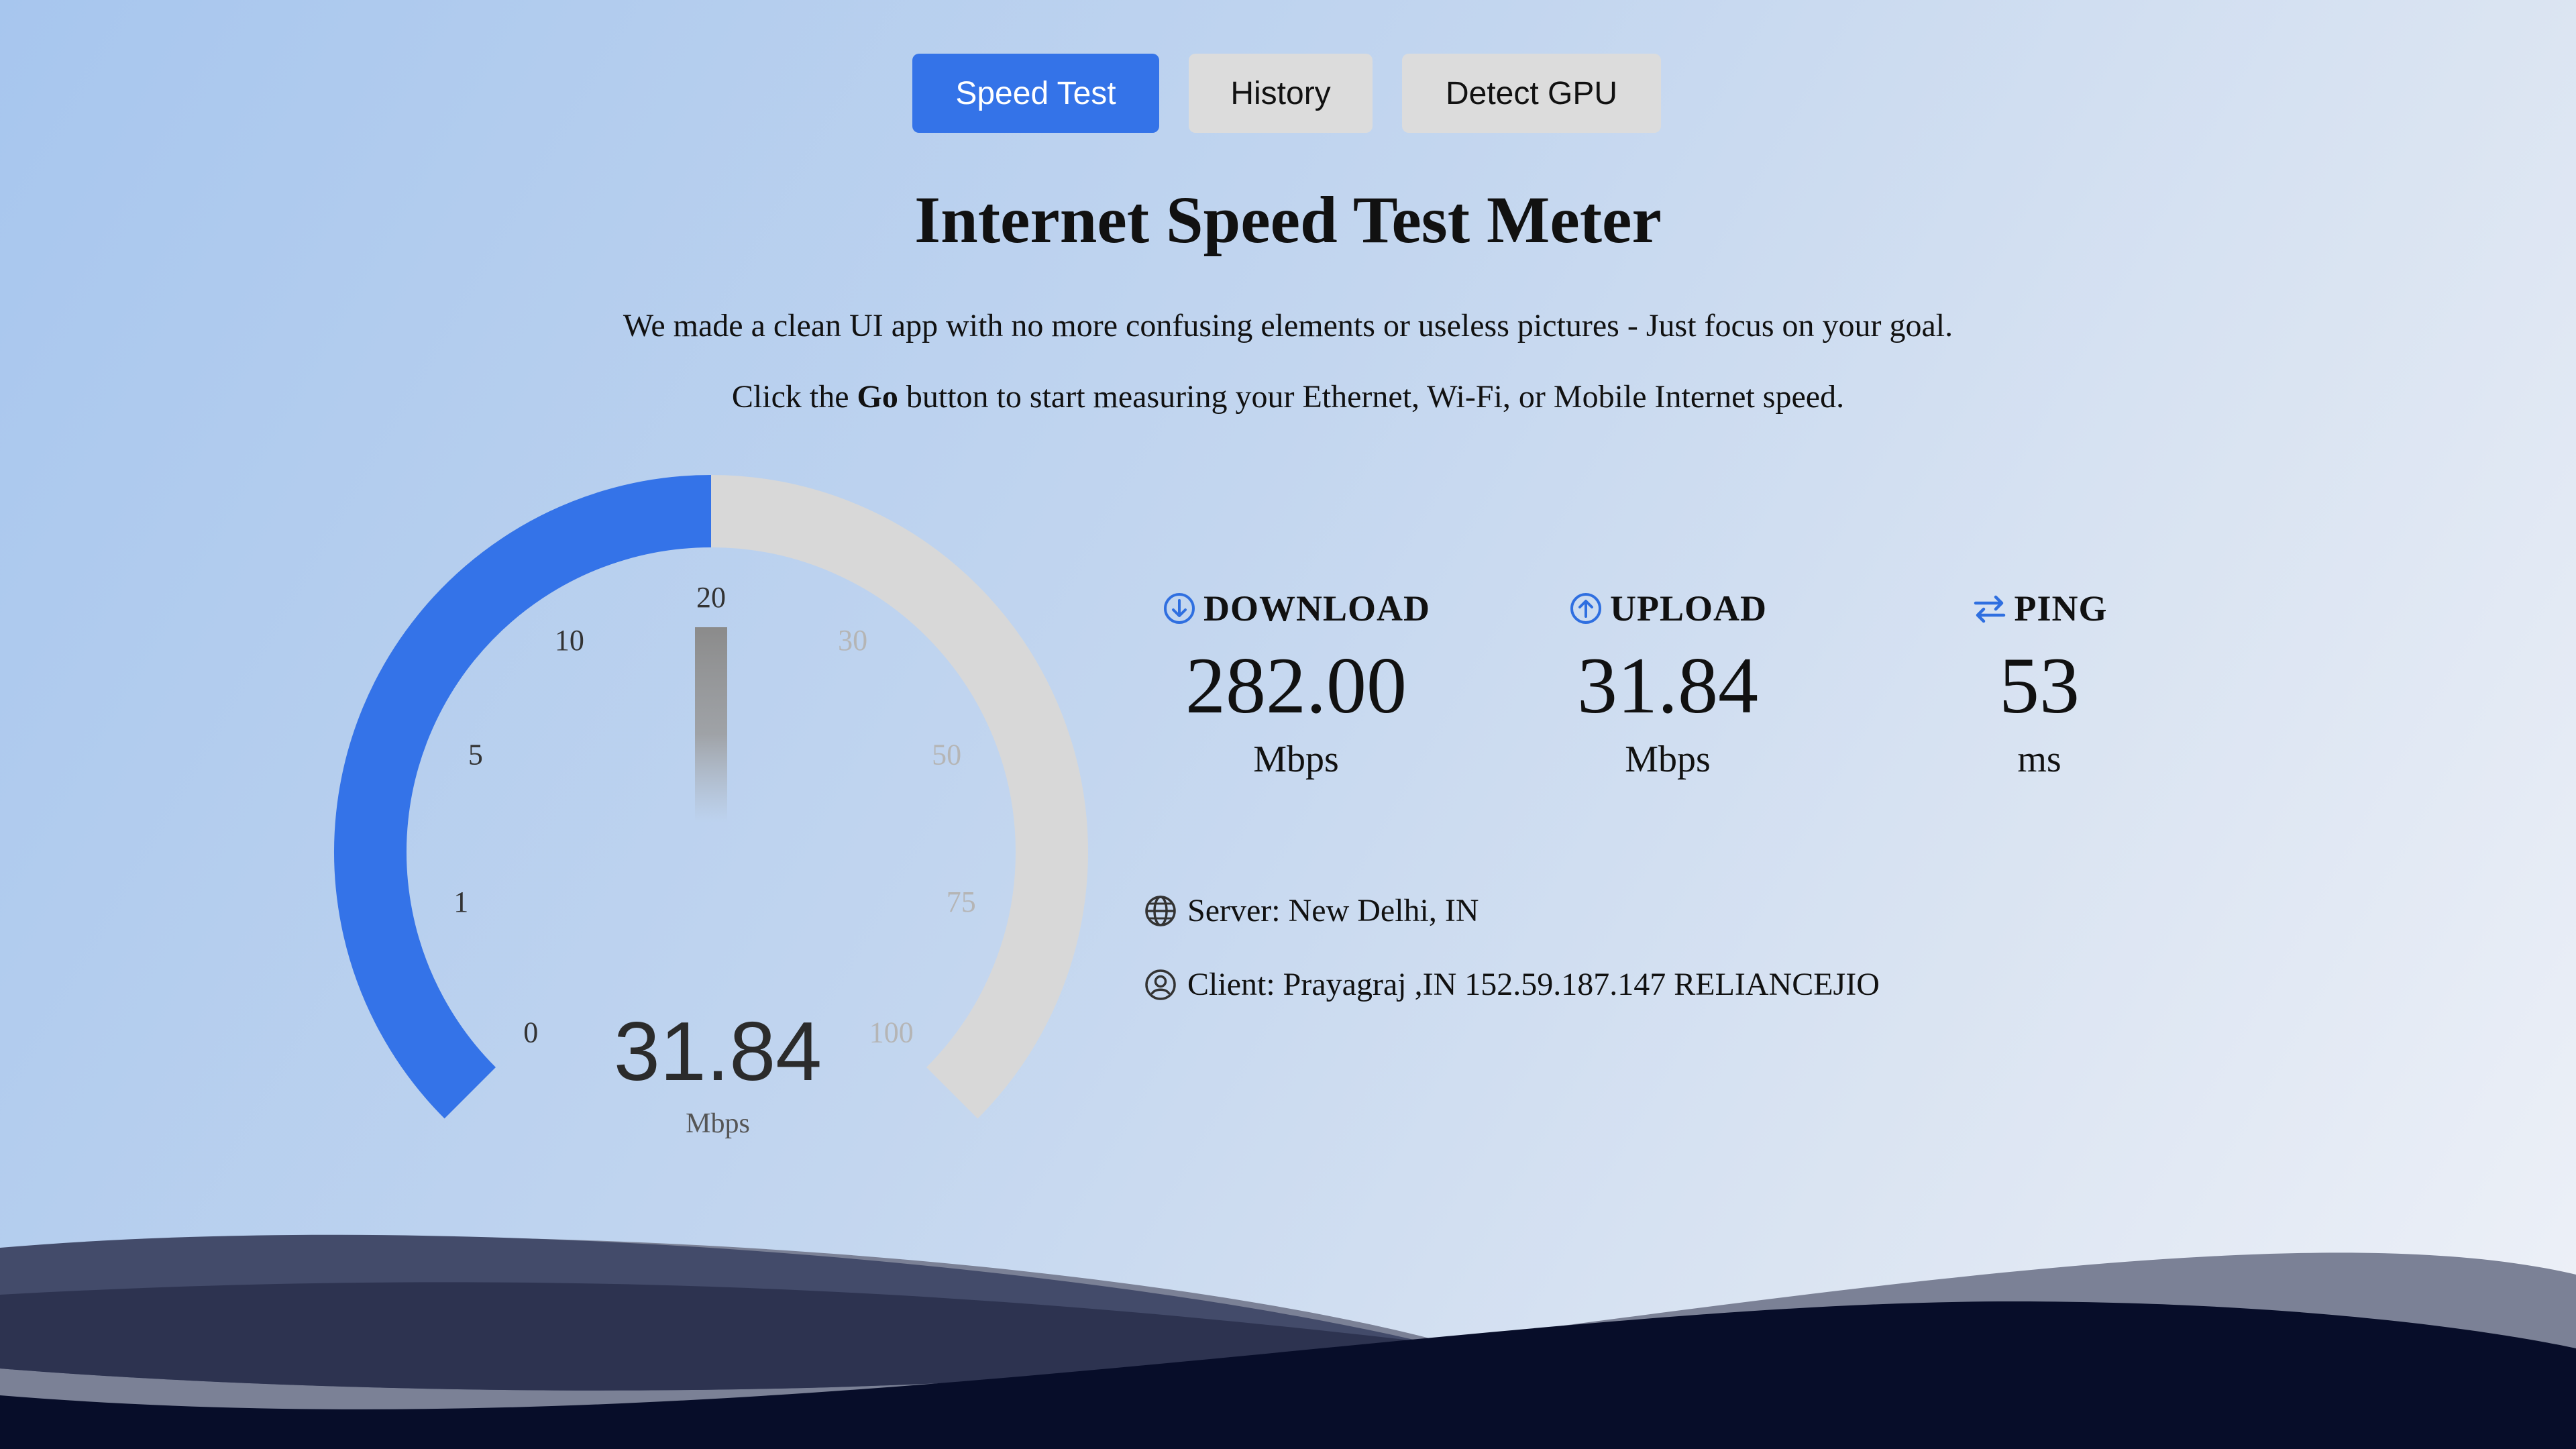  Describe the element at coordinates (891, 1032) in the screenshot. I see `gauge-scale-label: 100` at that location.